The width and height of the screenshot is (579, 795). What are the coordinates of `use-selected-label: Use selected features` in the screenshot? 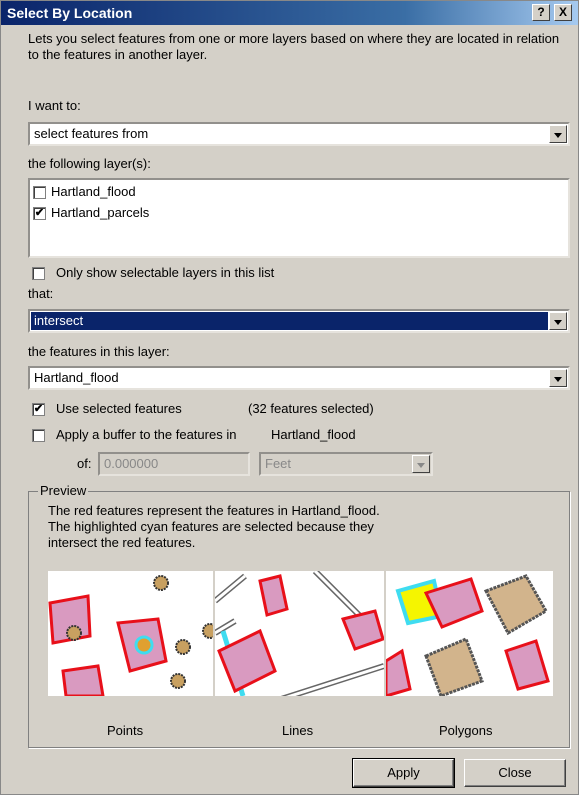 It's located at (119, 408).